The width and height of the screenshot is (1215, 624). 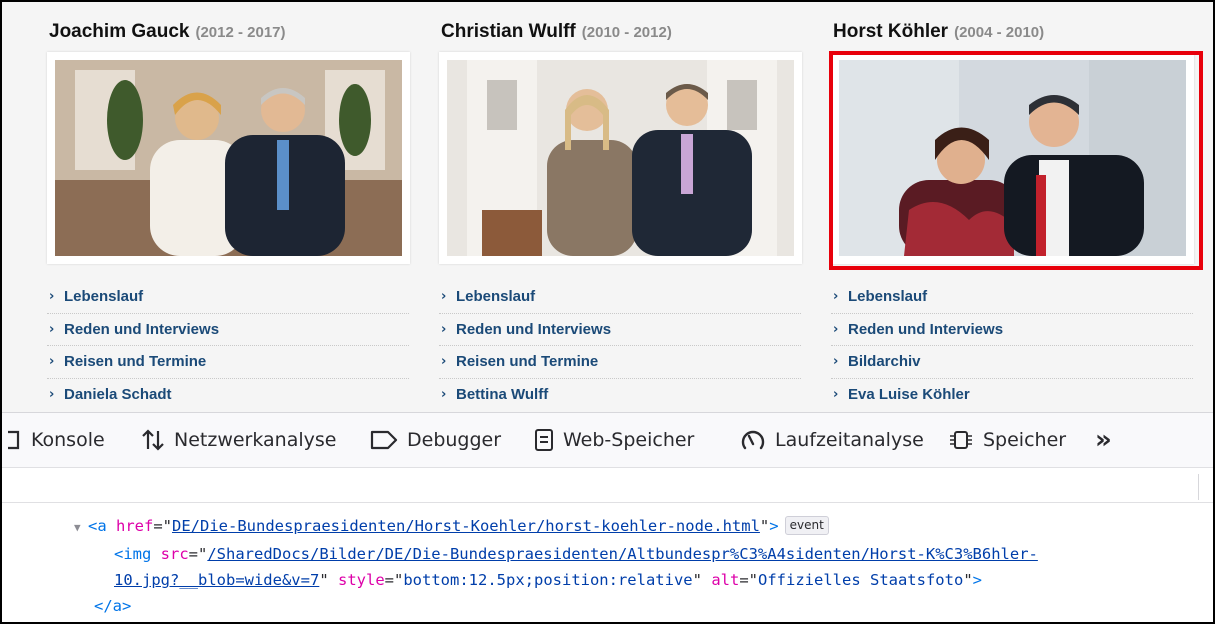 I want to click on tab-debugger: Debugger, so click(x=435, y=440).